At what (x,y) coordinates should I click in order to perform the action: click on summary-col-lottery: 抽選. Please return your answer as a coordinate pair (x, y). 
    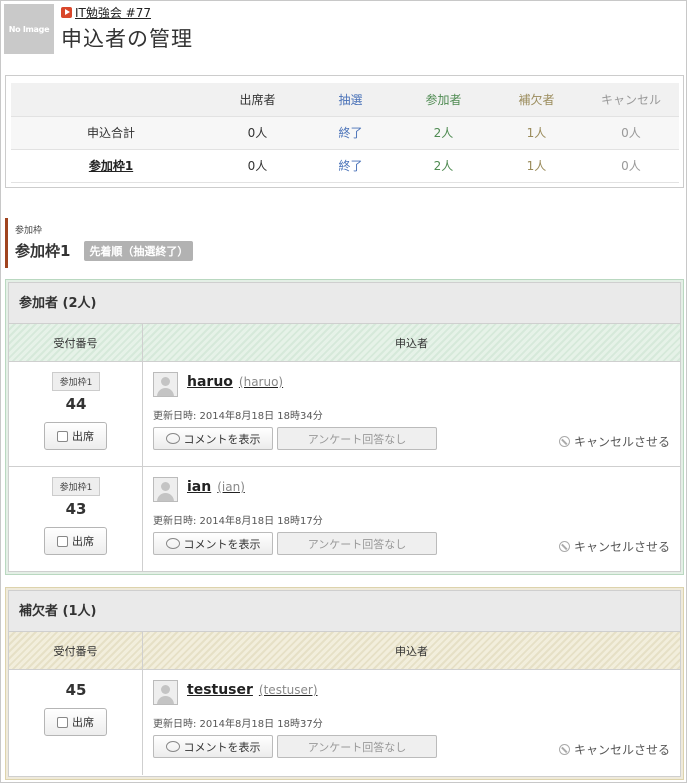
    Looking at the image, I should click on (350, 99).